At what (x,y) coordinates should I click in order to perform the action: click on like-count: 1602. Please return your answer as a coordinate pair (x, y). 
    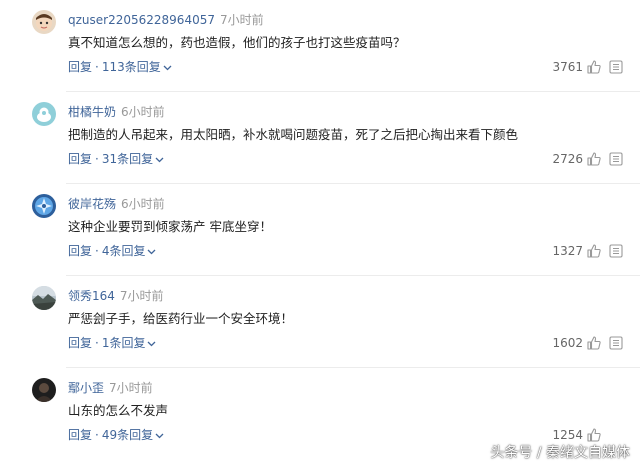
    Looking at the image, I should click on (567, 343).